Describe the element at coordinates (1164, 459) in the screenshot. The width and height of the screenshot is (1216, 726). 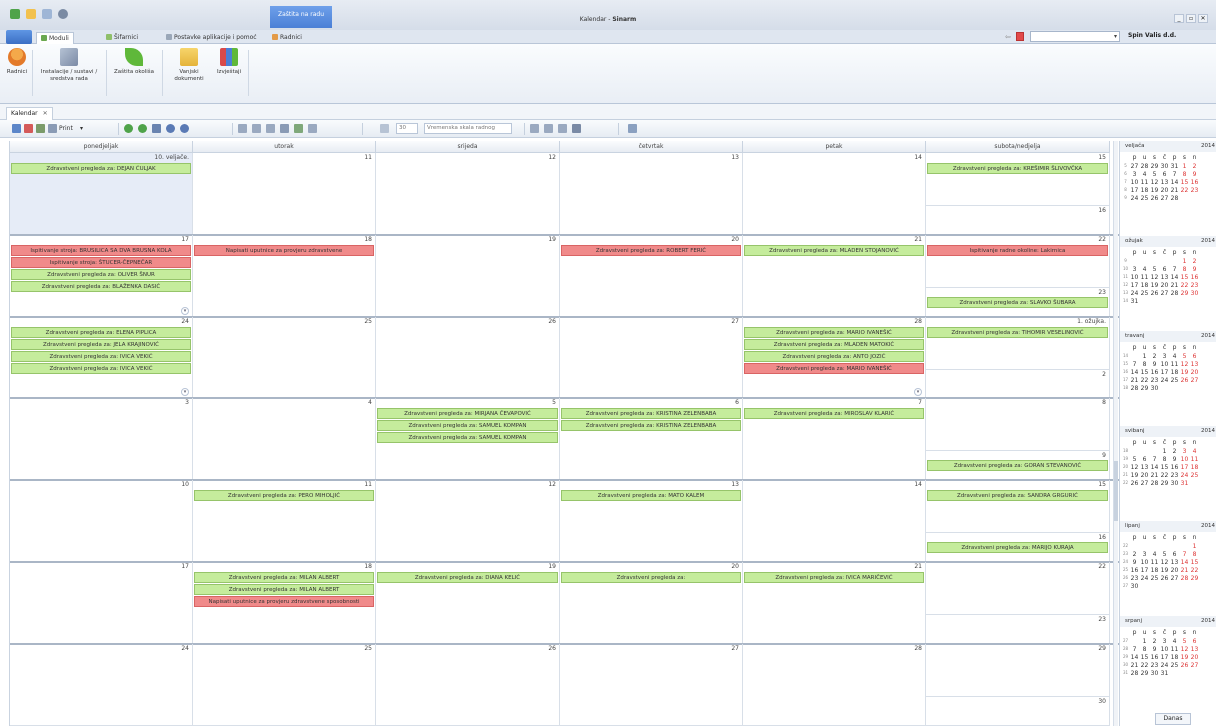
I see `navigator-day: 8` at that location.